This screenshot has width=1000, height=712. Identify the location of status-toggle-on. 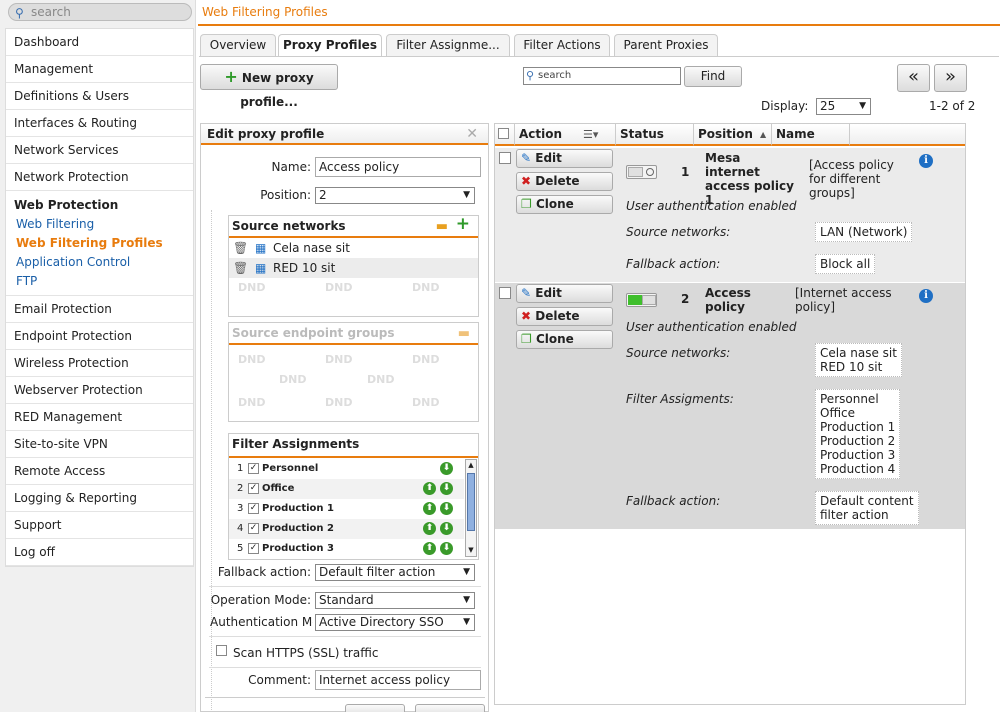
(641, 300).